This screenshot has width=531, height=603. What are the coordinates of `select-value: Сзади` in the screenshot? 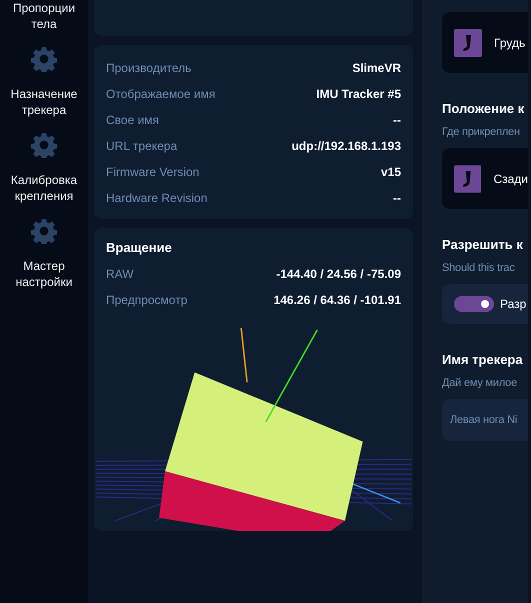 It's located at (510, 179).